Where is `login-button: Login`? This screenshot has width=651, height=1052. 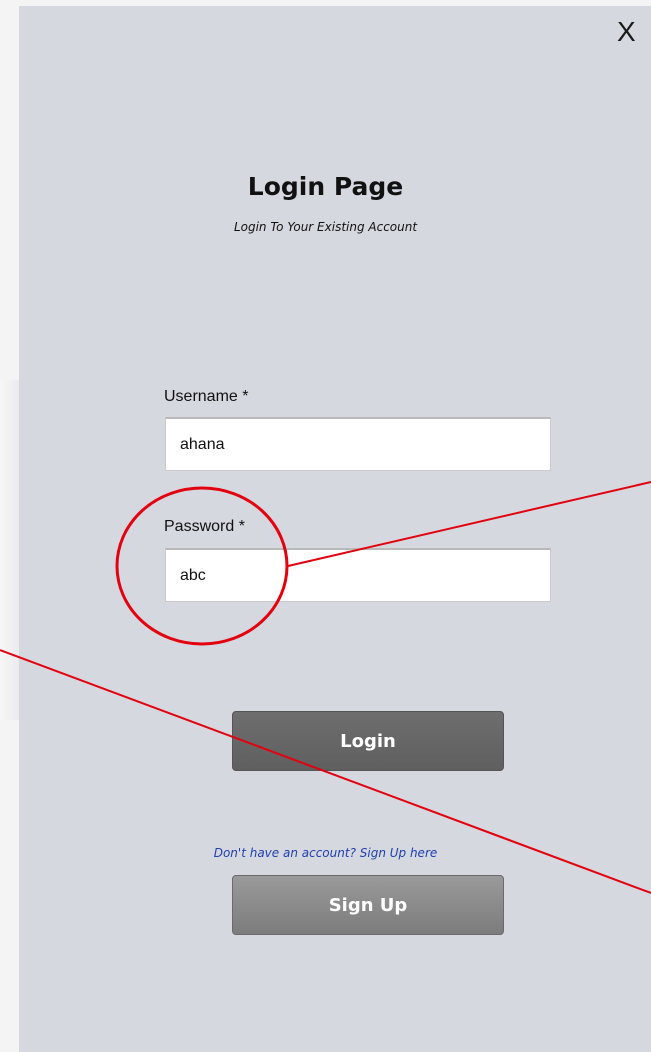 login-button: Login is located at coordinates (368, 741).